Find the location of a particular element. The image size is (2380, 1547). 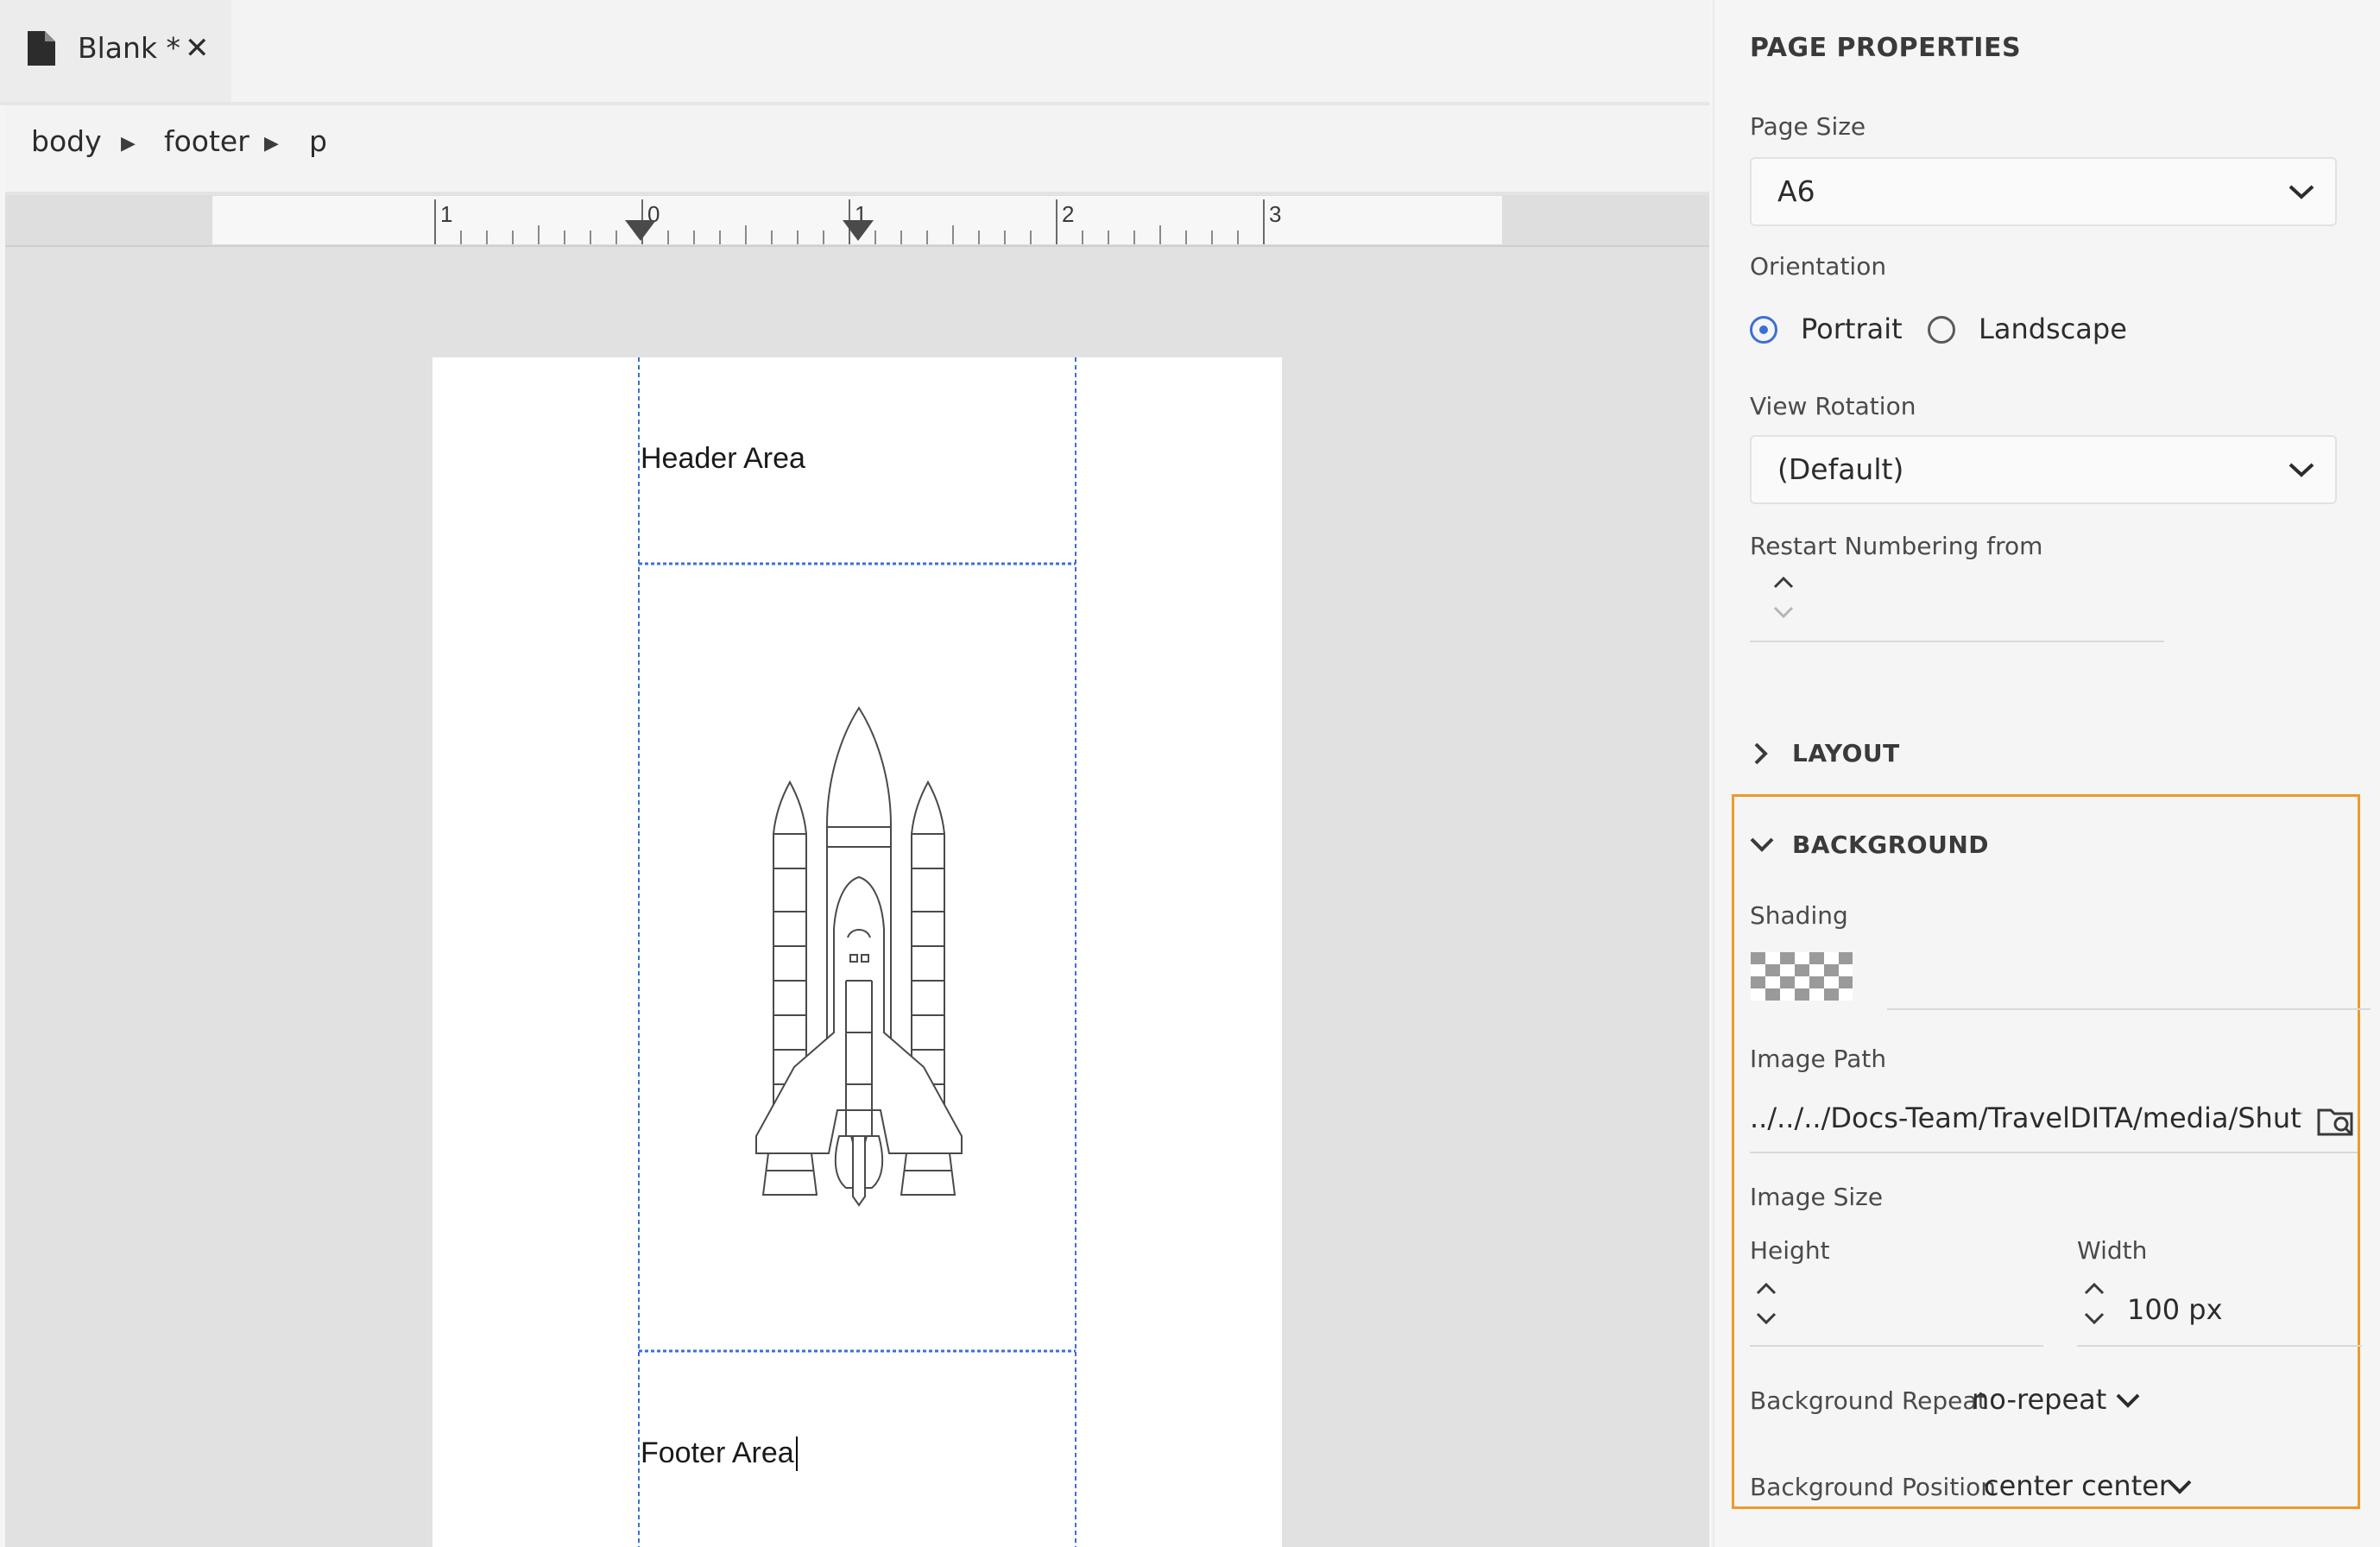

width-input: 100 px is located at coordinates (2175, 1309).